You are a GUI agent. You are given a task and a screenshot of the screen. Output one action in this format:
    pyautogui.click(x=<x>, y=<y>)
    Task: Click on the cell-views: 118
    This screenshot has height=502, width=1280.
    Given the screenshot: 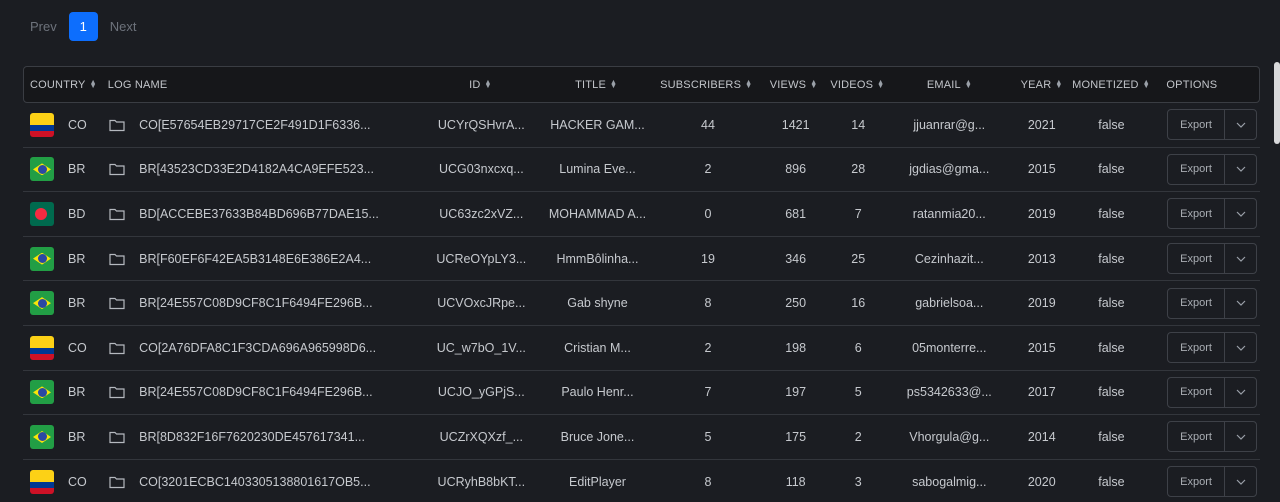 What is the action you would take?
    pyautogui.click(x=795, y=481)
    